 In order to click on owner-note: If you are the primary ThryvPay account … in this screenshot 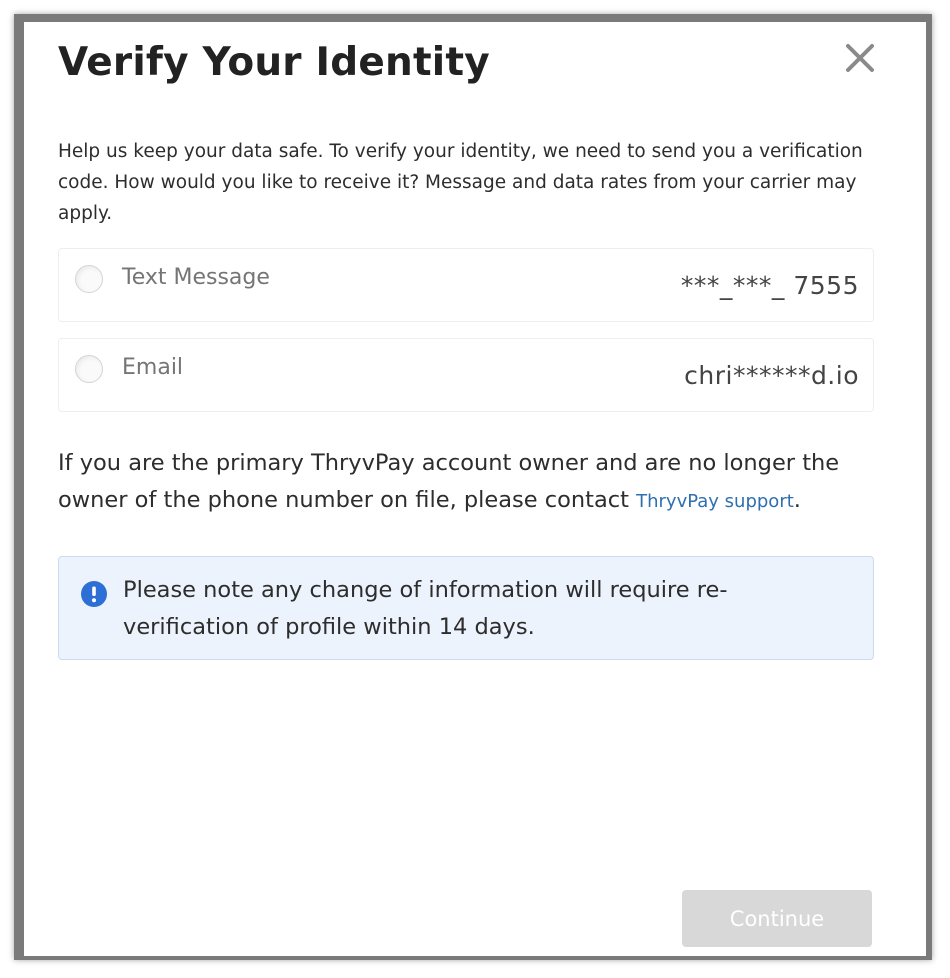, I will do `click(473, 482)`.